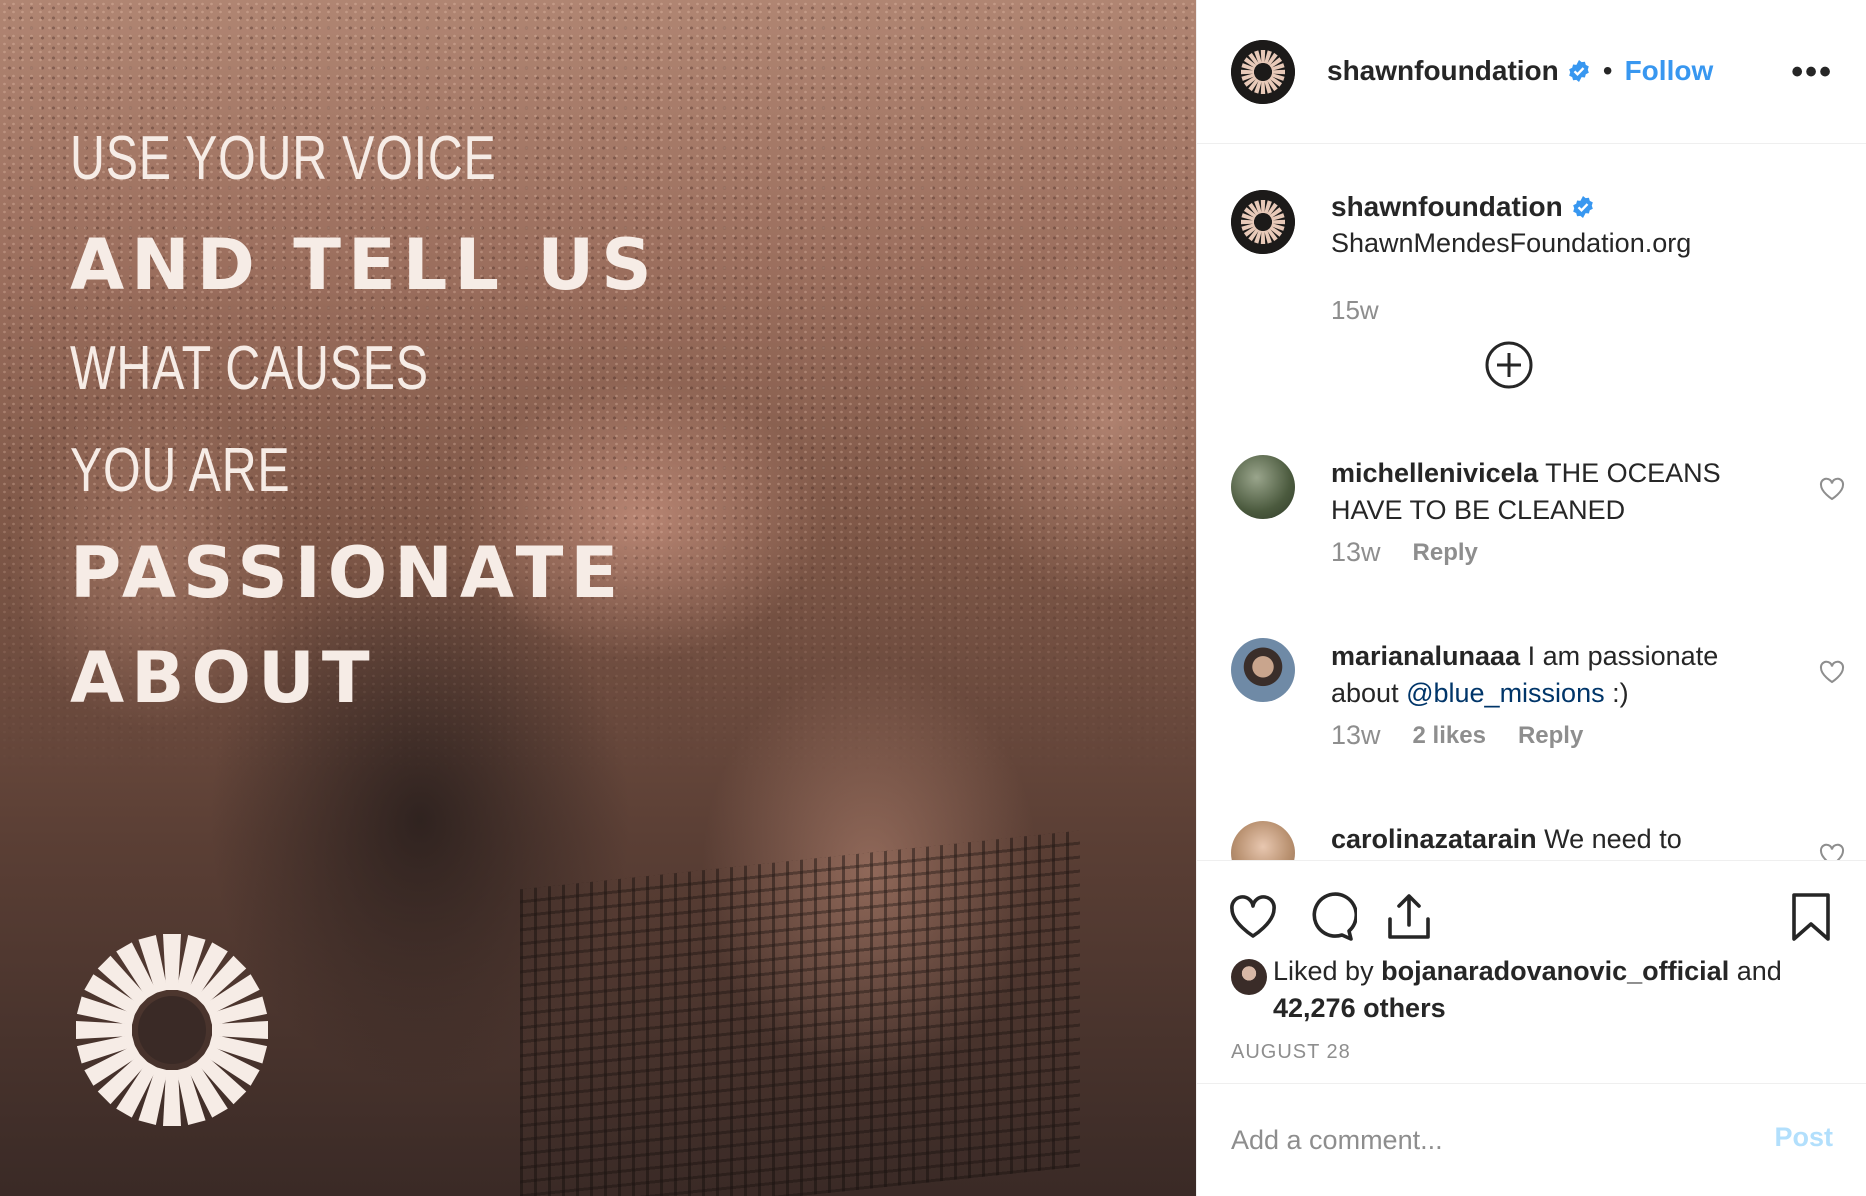 The image size is (1866, 1196). What do you see at coordinates (1425, 656) in the screenshot?
I see `username-link: marianalunaaa` at bounding box center [1425, 656].